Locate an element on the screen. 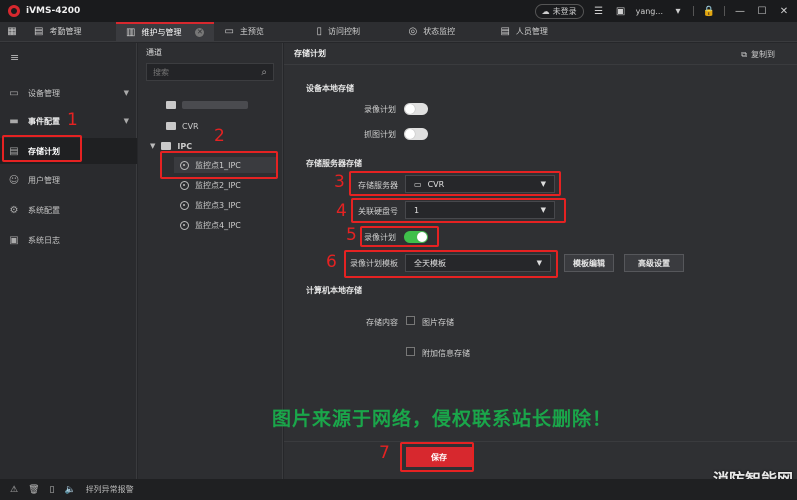 This screenshot has height=500, width=797. section-server-storage: 存储服务器存储 is located at coordinates (334, 163).